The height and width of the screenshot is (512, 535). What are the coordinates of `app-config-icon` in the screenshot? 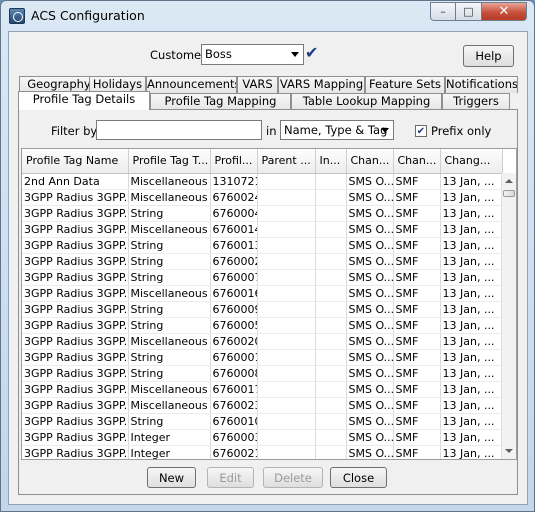 It's located at (17, 16).